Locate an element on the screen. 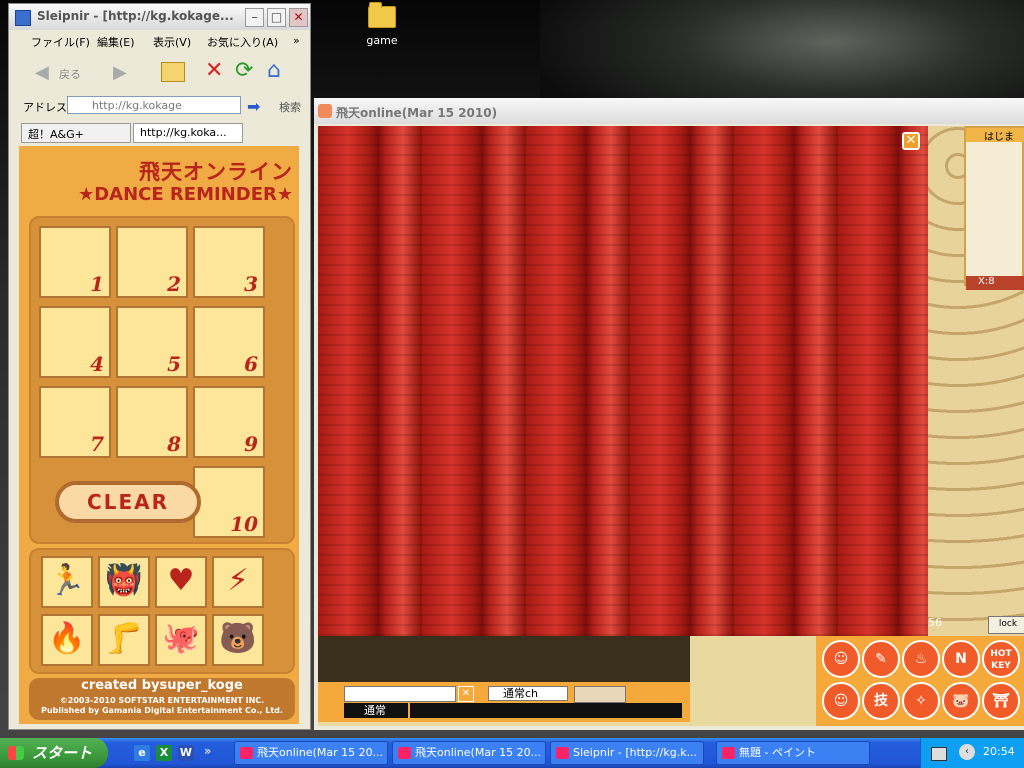 The width and height of the screenshot is (1024, 768). dance-bear-icon: 🐻 is located at coordinates (238, 640).